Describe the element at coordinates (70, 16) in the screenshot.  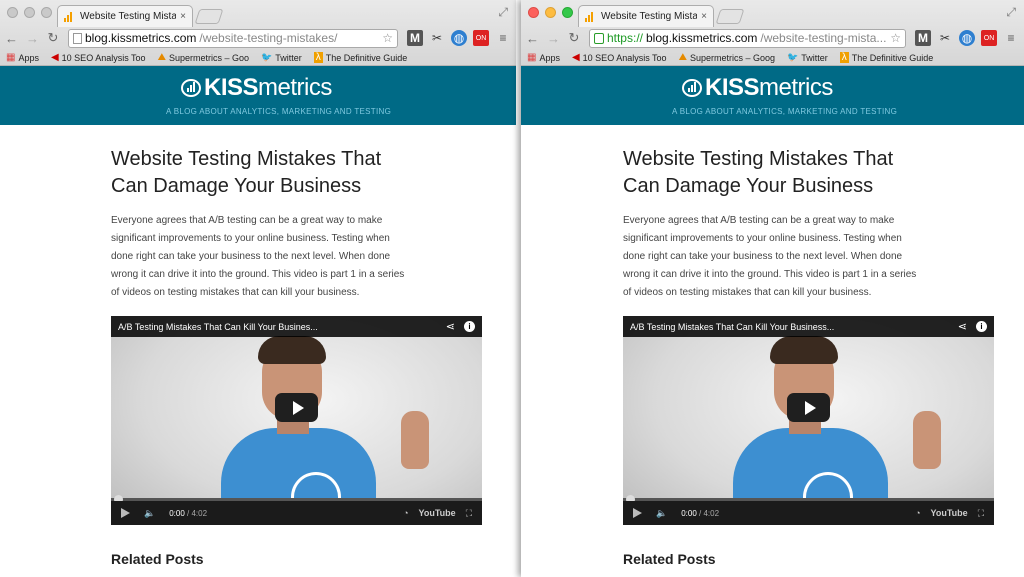
I see `kissmetrics-favicon-icon` at that location.